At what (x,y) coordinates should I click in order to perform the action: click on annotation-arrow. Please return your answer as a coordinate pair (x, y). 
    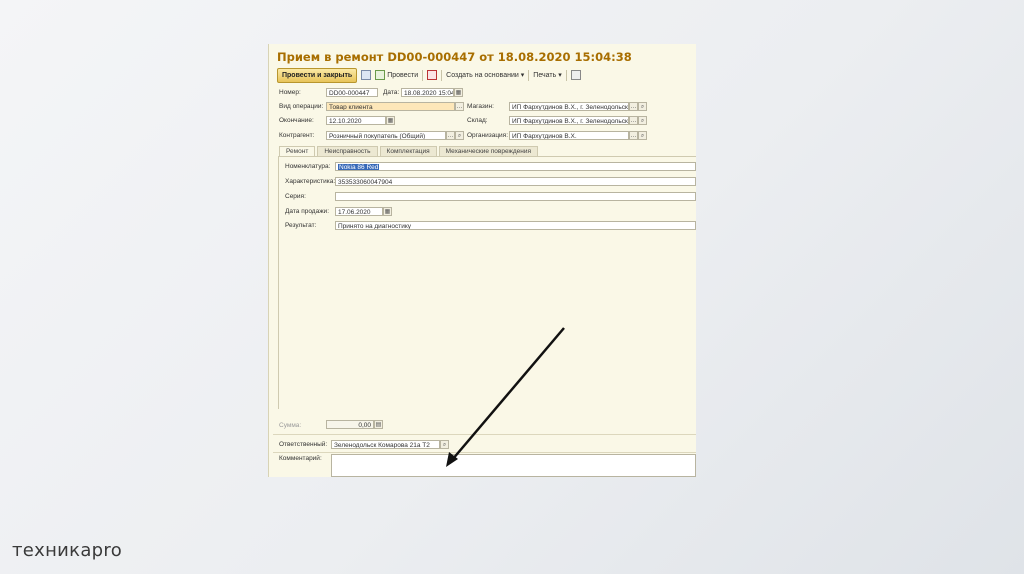
    Looking at the image, I should click on (505, 397).